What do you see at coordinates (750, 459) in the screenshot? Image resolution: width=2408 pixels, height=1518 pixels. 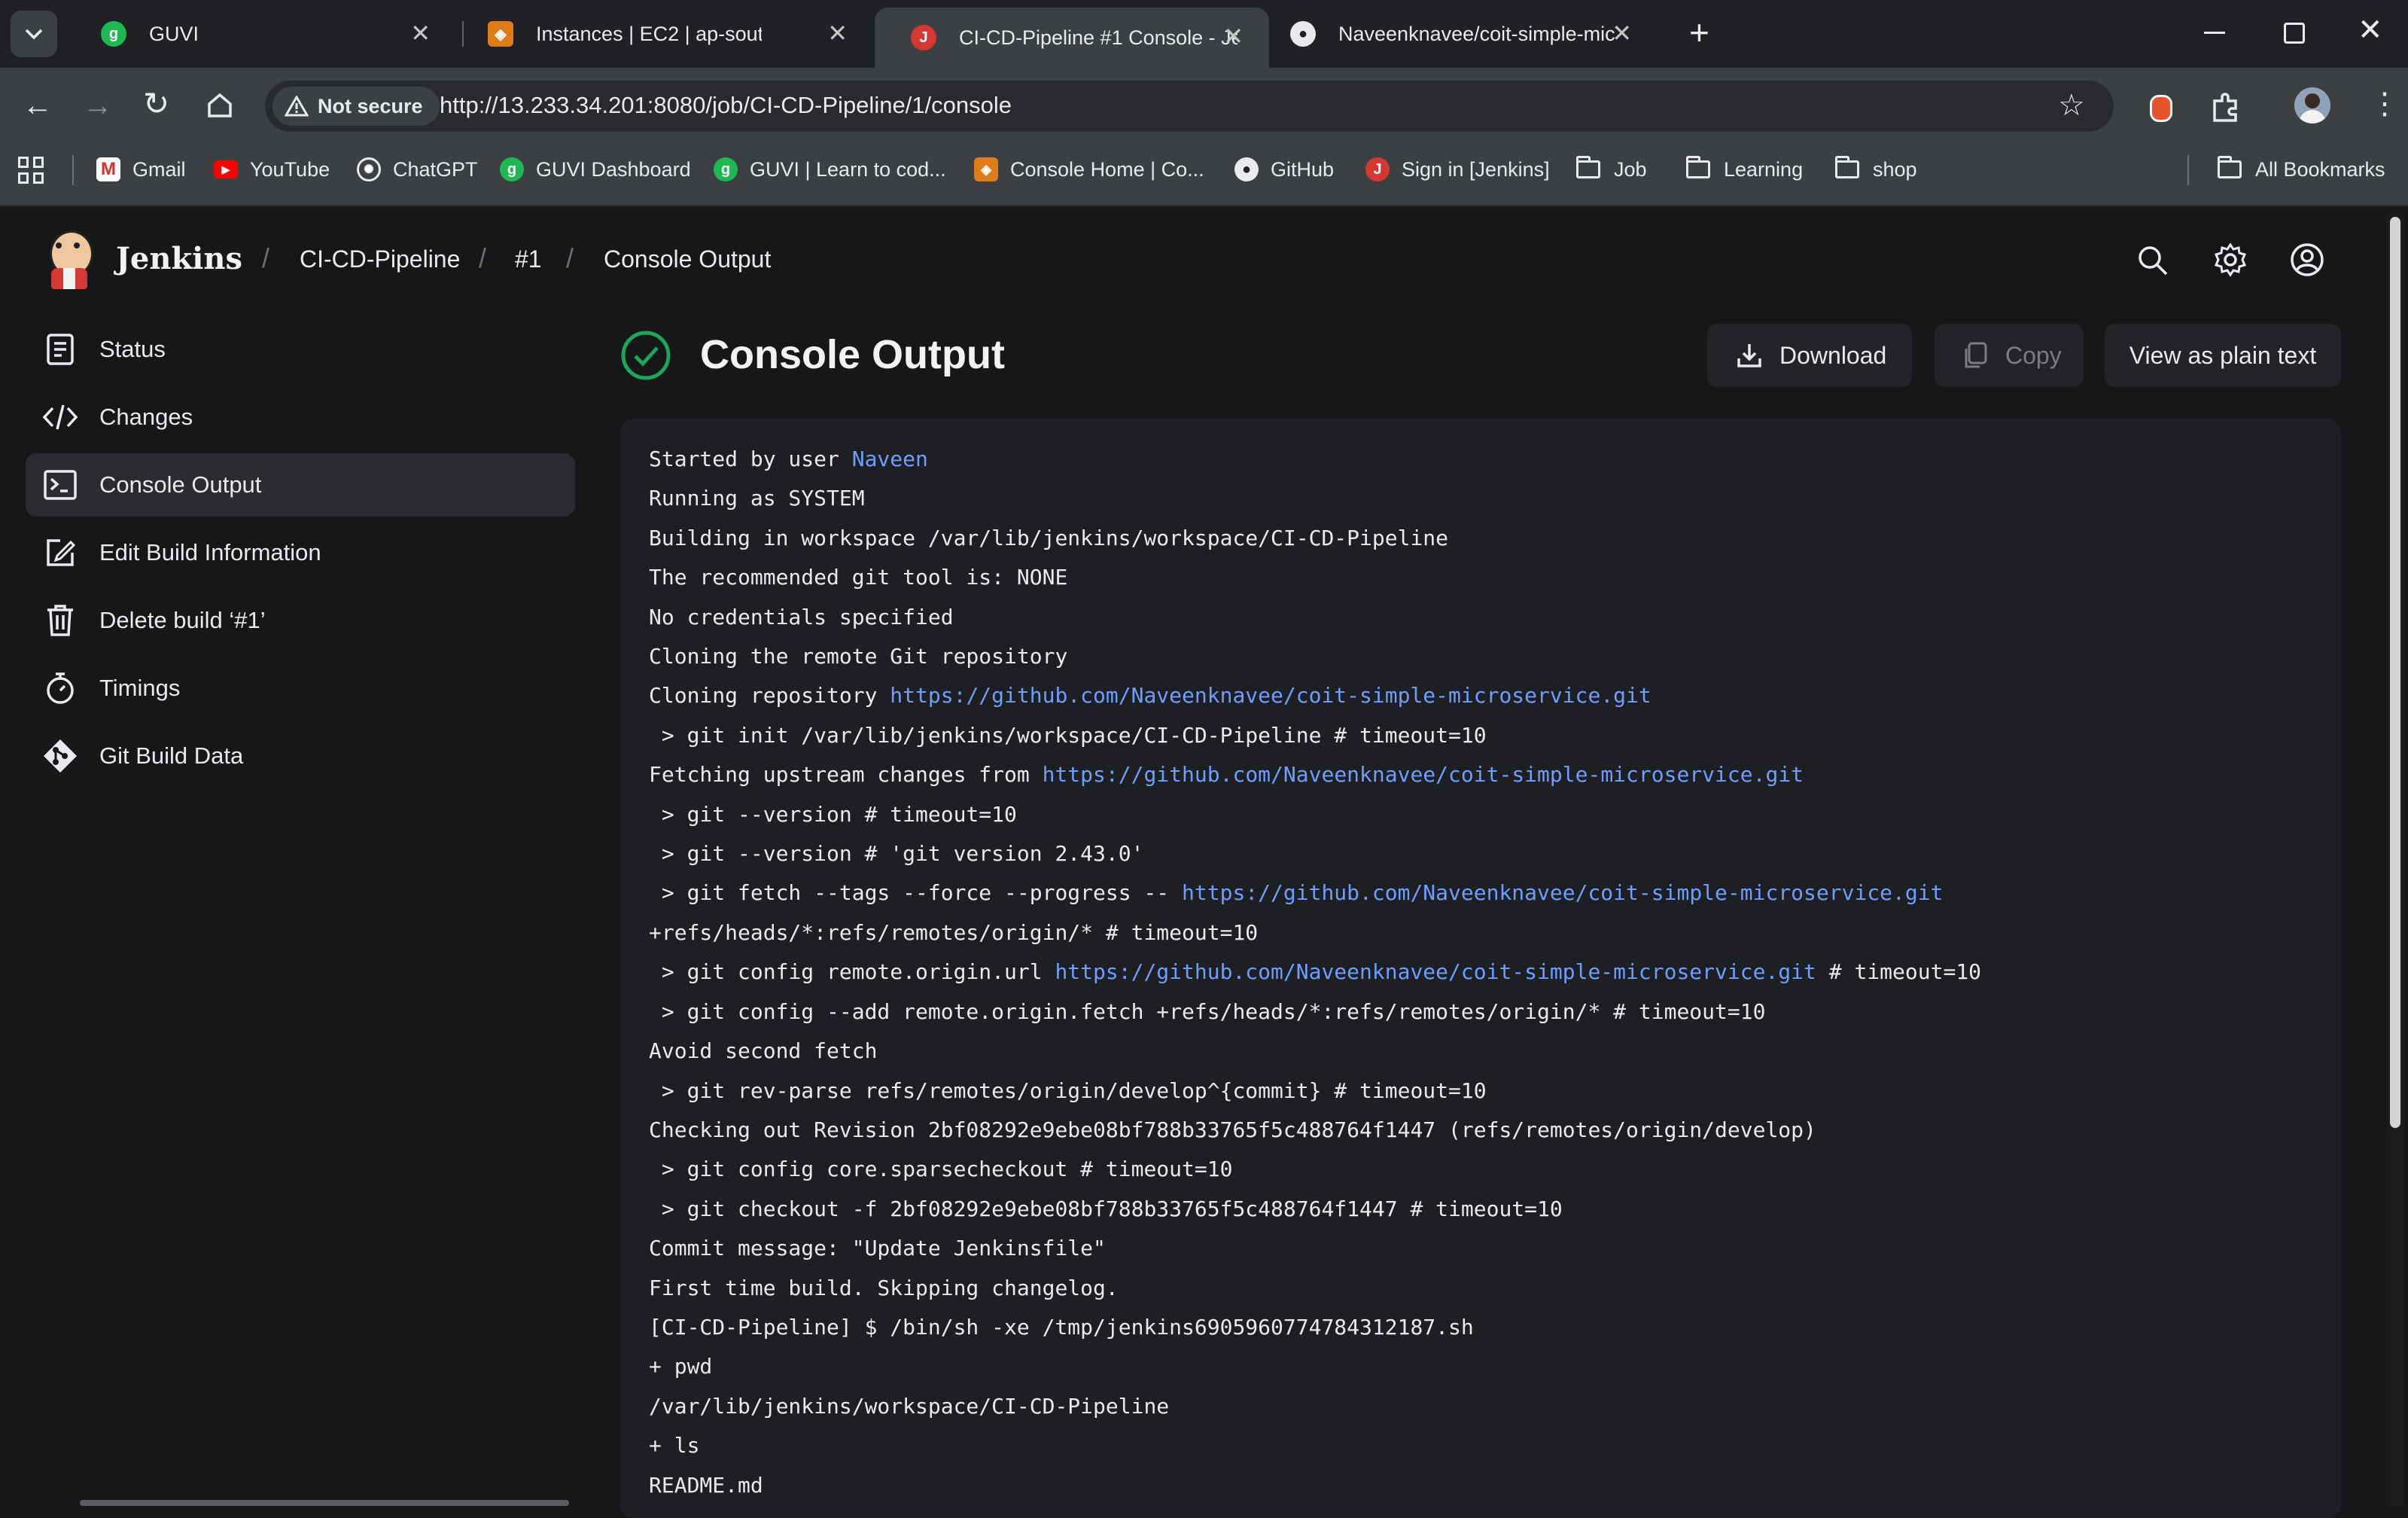 I see `console-text: Started by user` at bounding box center [750, 459].